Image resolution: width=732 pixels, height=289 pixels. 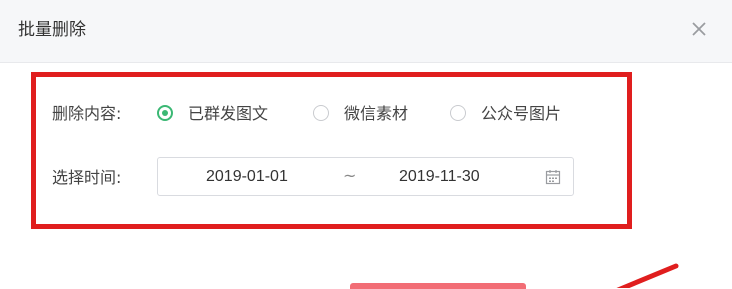 What do you see at coordinates (439, 177) in the screenshot?
I see `end-date-input: 2019-11-30` at bounding box center [439, 177].